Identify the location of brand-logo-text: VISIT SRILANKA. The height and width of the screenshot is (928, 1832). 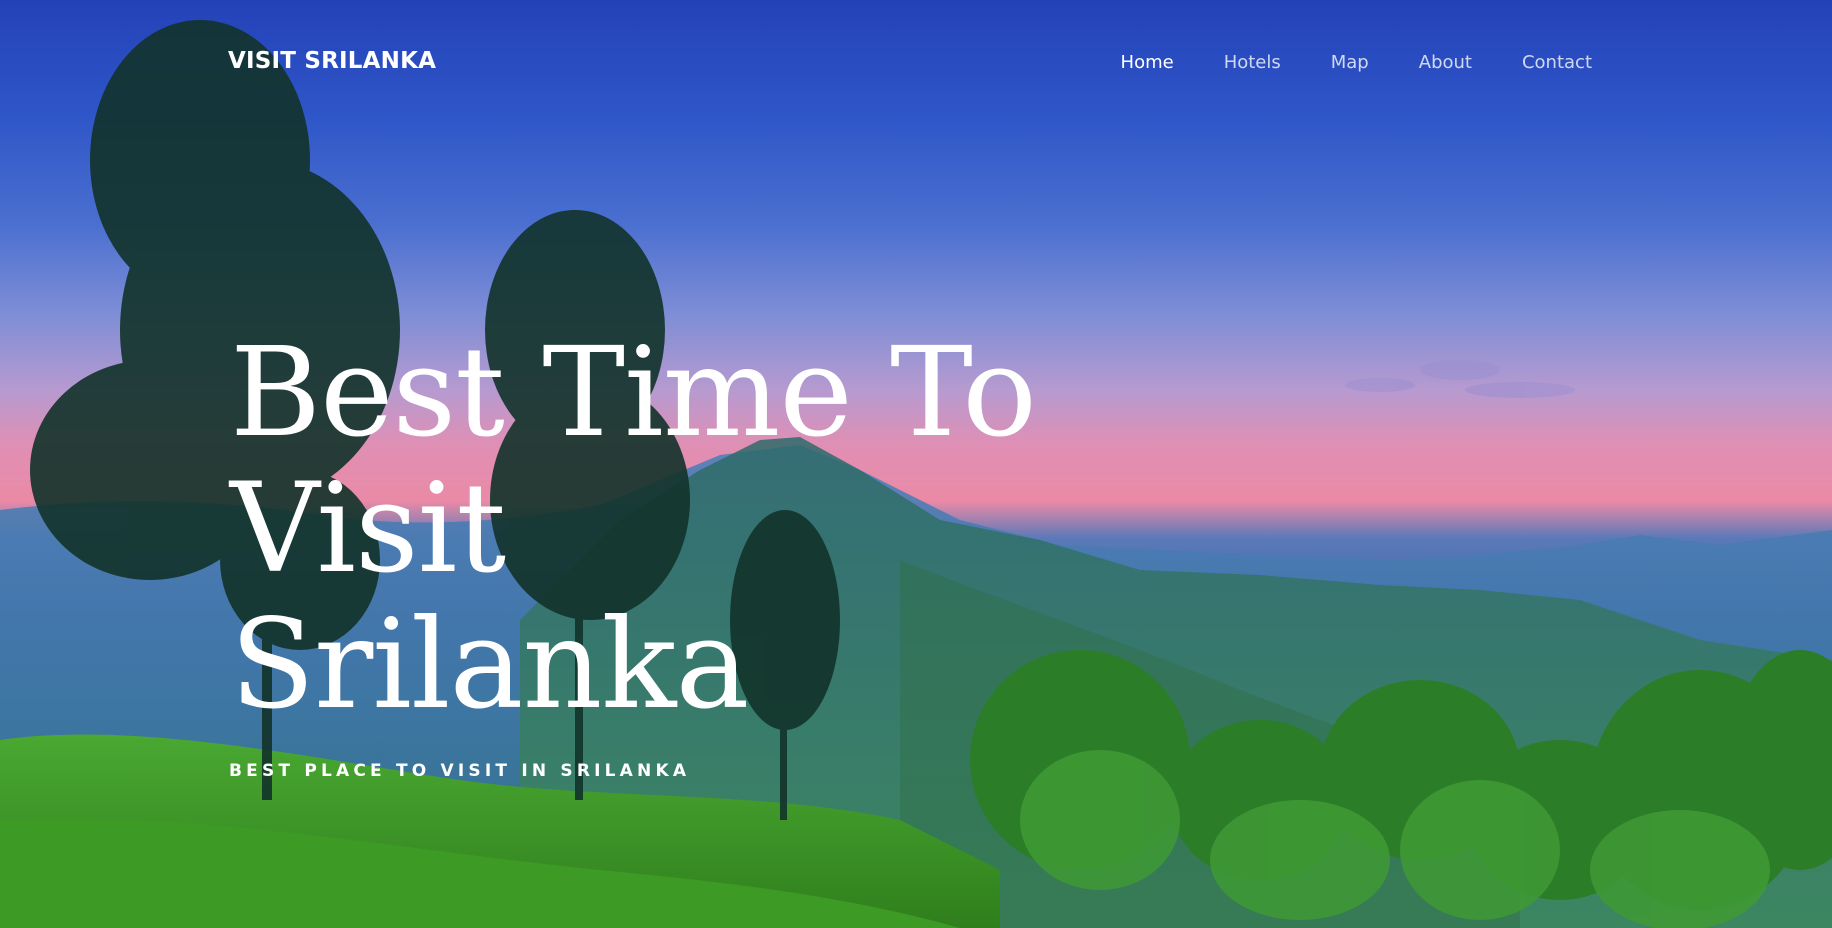
(332, 61).